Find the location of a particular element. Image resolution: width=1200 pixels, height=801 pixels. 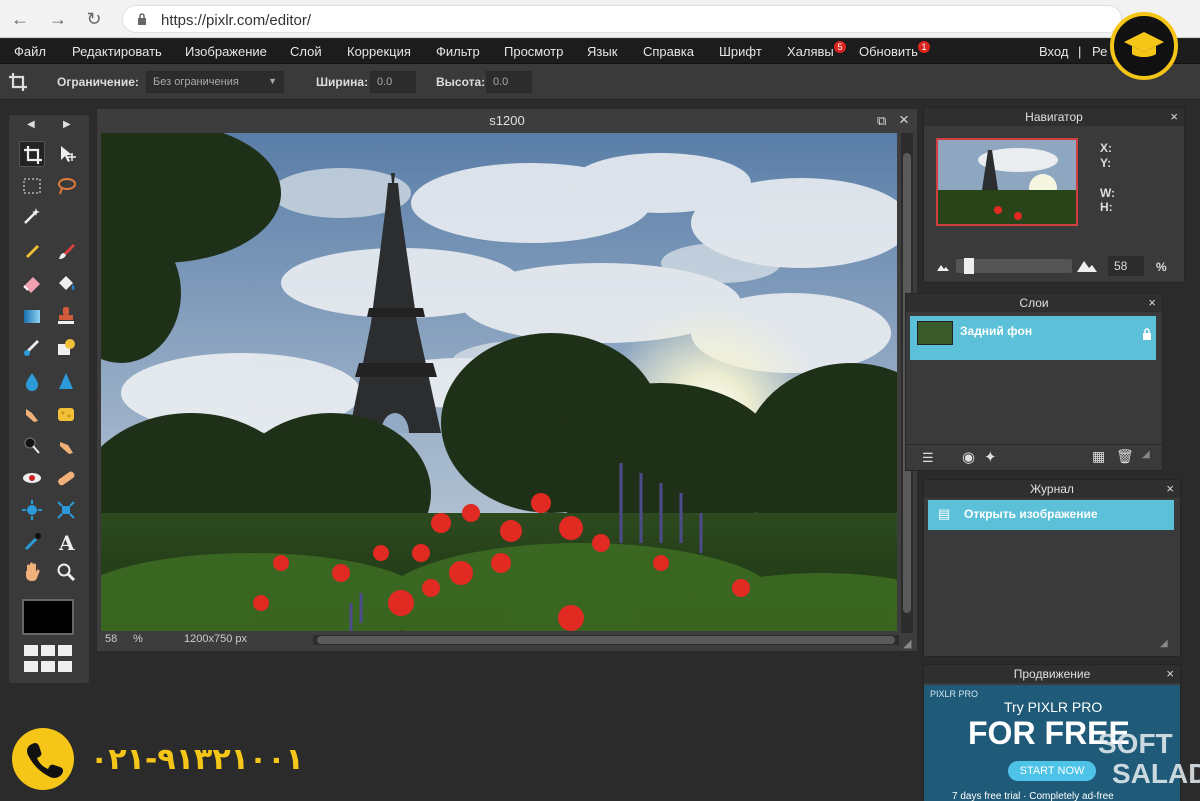

hand-icon is located at coordinates (32, 572).